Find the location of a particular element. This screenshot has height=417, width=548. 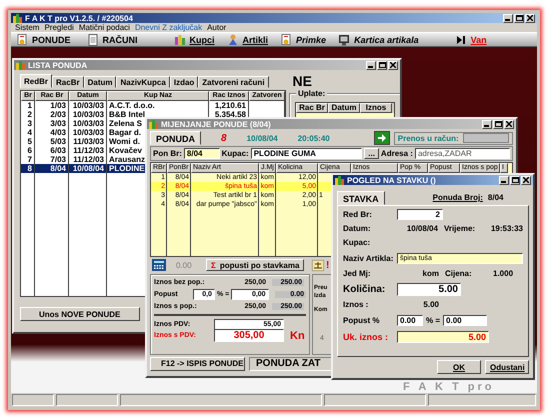

table-cell: 1/03 is located at coordinates (58, 105).